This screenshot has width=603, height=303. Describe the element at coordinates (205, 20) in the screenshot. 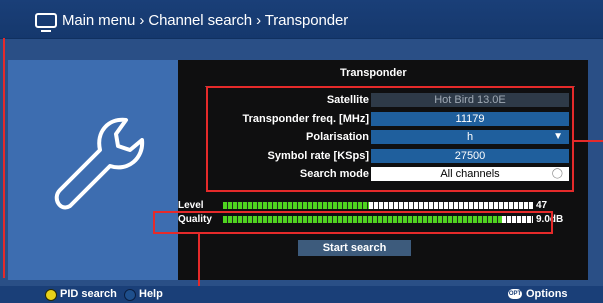

I see `breadcrumb: Main menu › Channel search › Transponder` at that location.